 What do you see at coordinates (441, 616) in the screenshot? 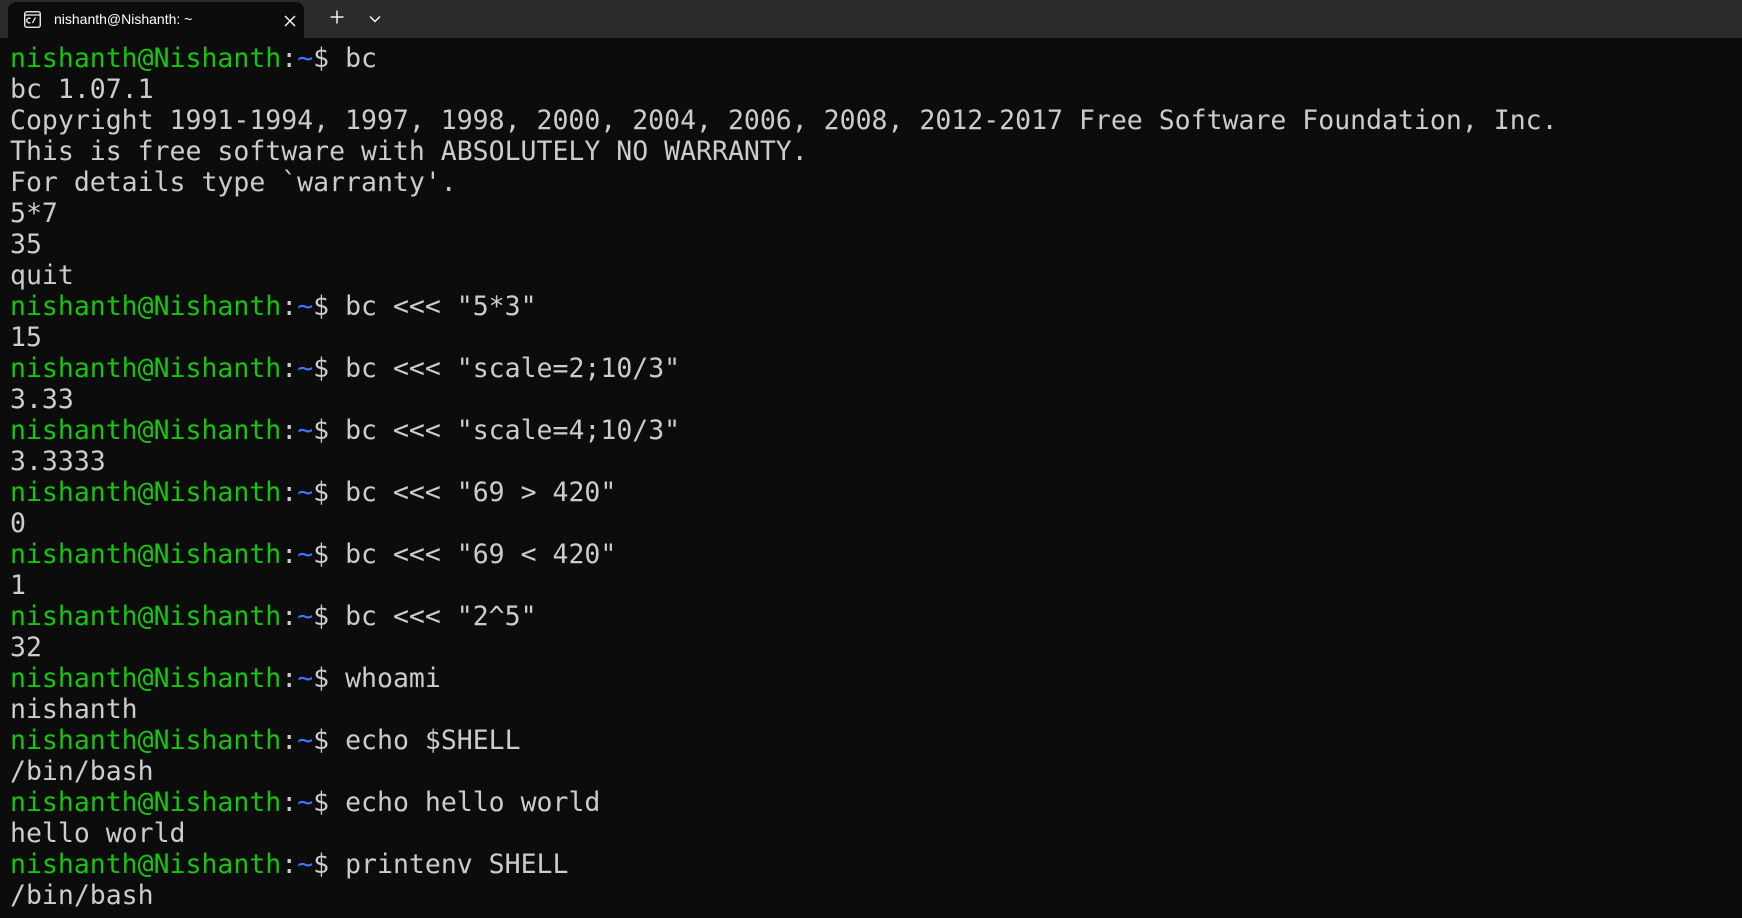
I see `command-text: bc <<< "2^5"` at bounding box center [441, 616].